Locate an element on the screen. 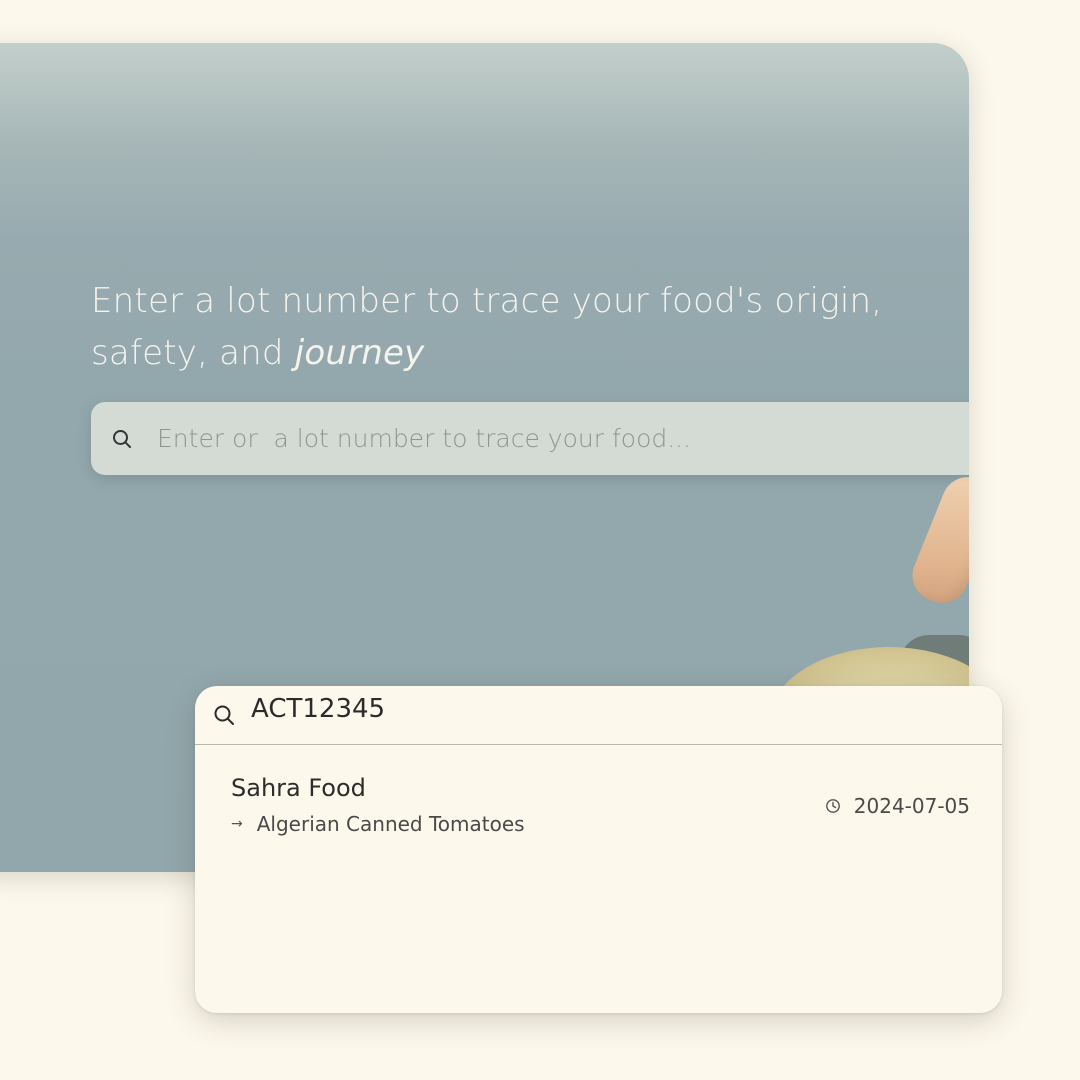 The width and height of the screenshot is (1080, 1080). result-date: 2024-07-05 is located at coordinates (897, 806).